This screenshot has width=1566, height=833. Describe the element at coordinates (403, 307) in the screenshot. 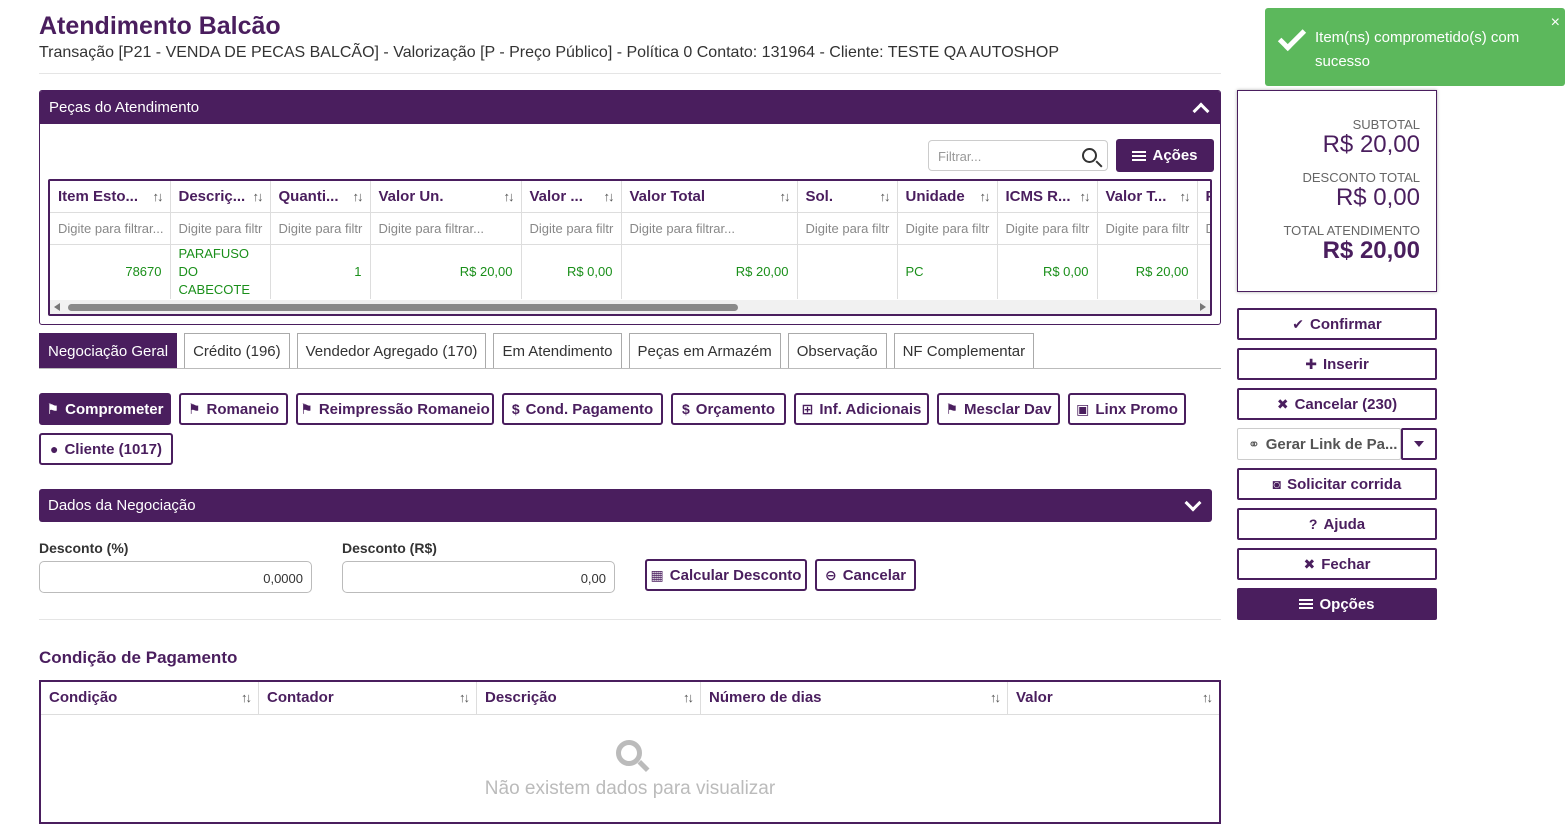

I see `scroll-thumb` at that location.